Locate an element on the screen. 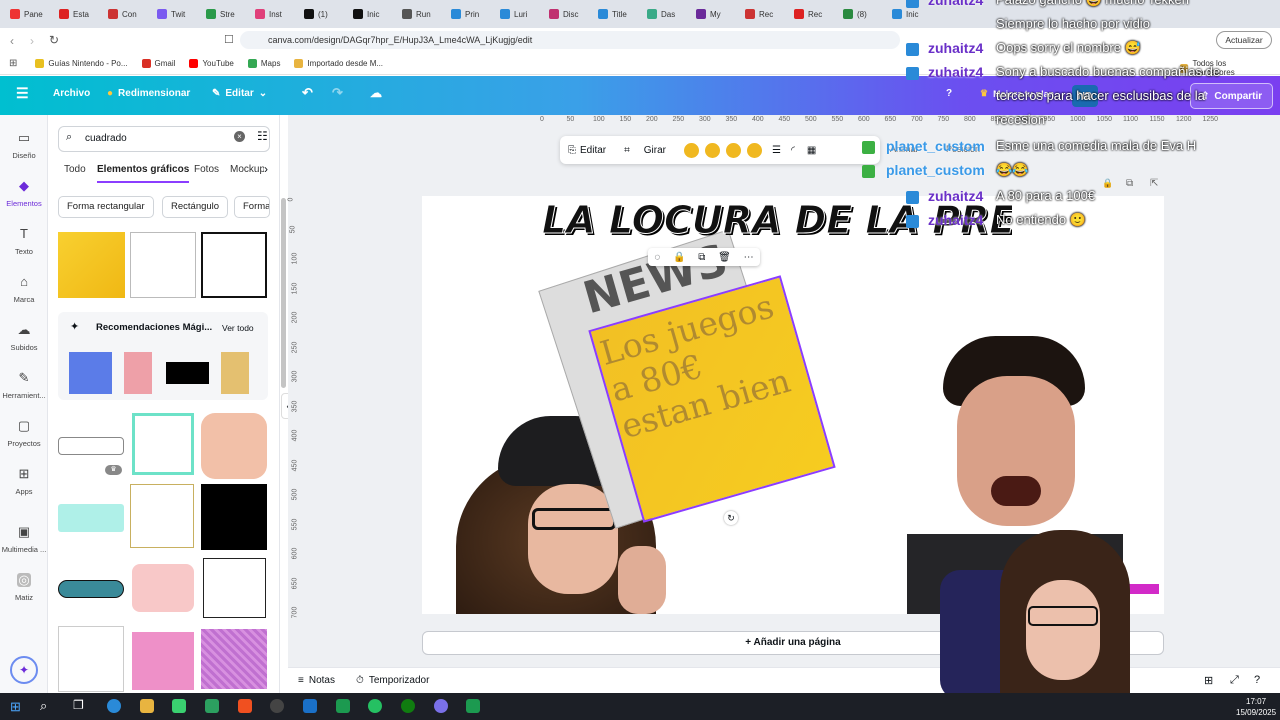 The width and height of the screenshot is (1280, 720). search-icon: ⌕ is located at coordinates (43, 706).